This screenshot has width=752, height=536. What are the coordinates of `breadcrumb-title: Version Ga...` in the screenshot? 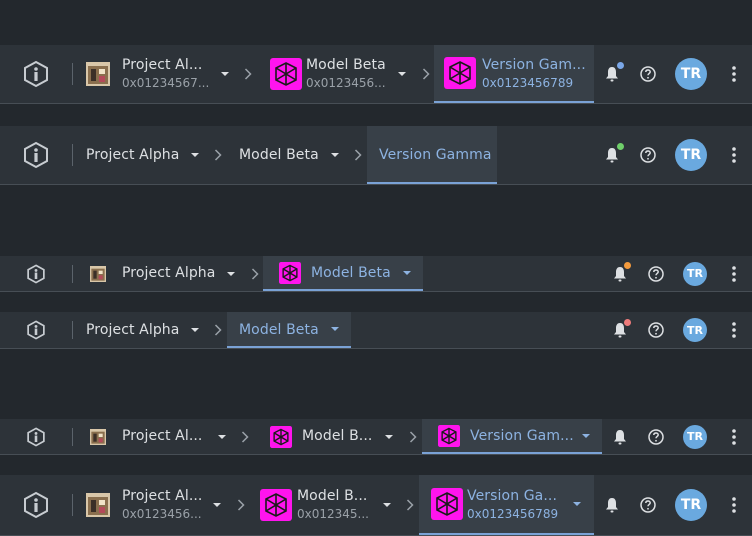 It's located at (512, 496).